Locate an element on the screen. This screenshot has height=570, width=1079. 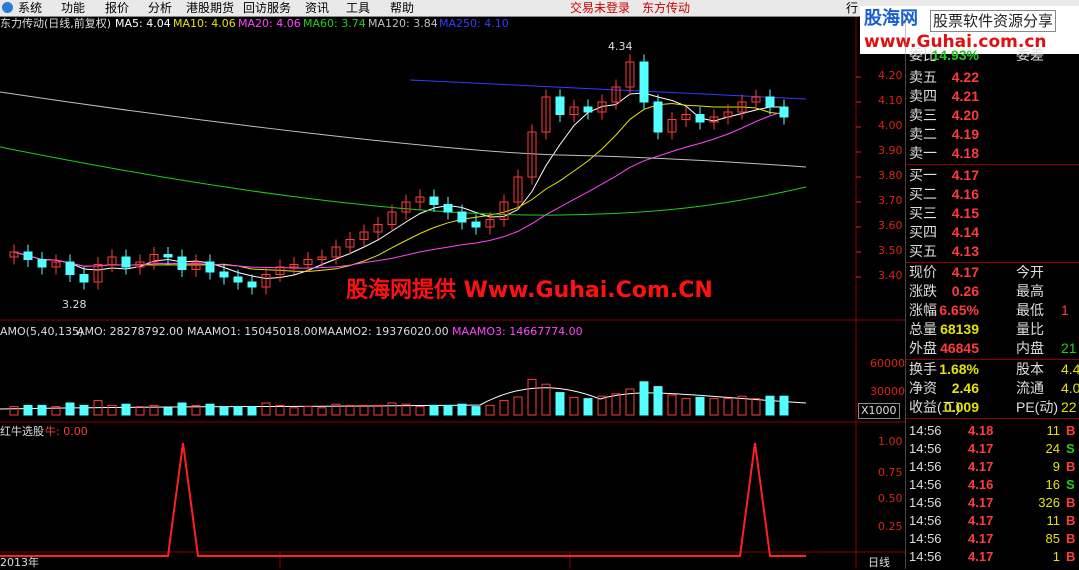
ask-row: 卖二 4.19 is located at coordinates (992, 134).